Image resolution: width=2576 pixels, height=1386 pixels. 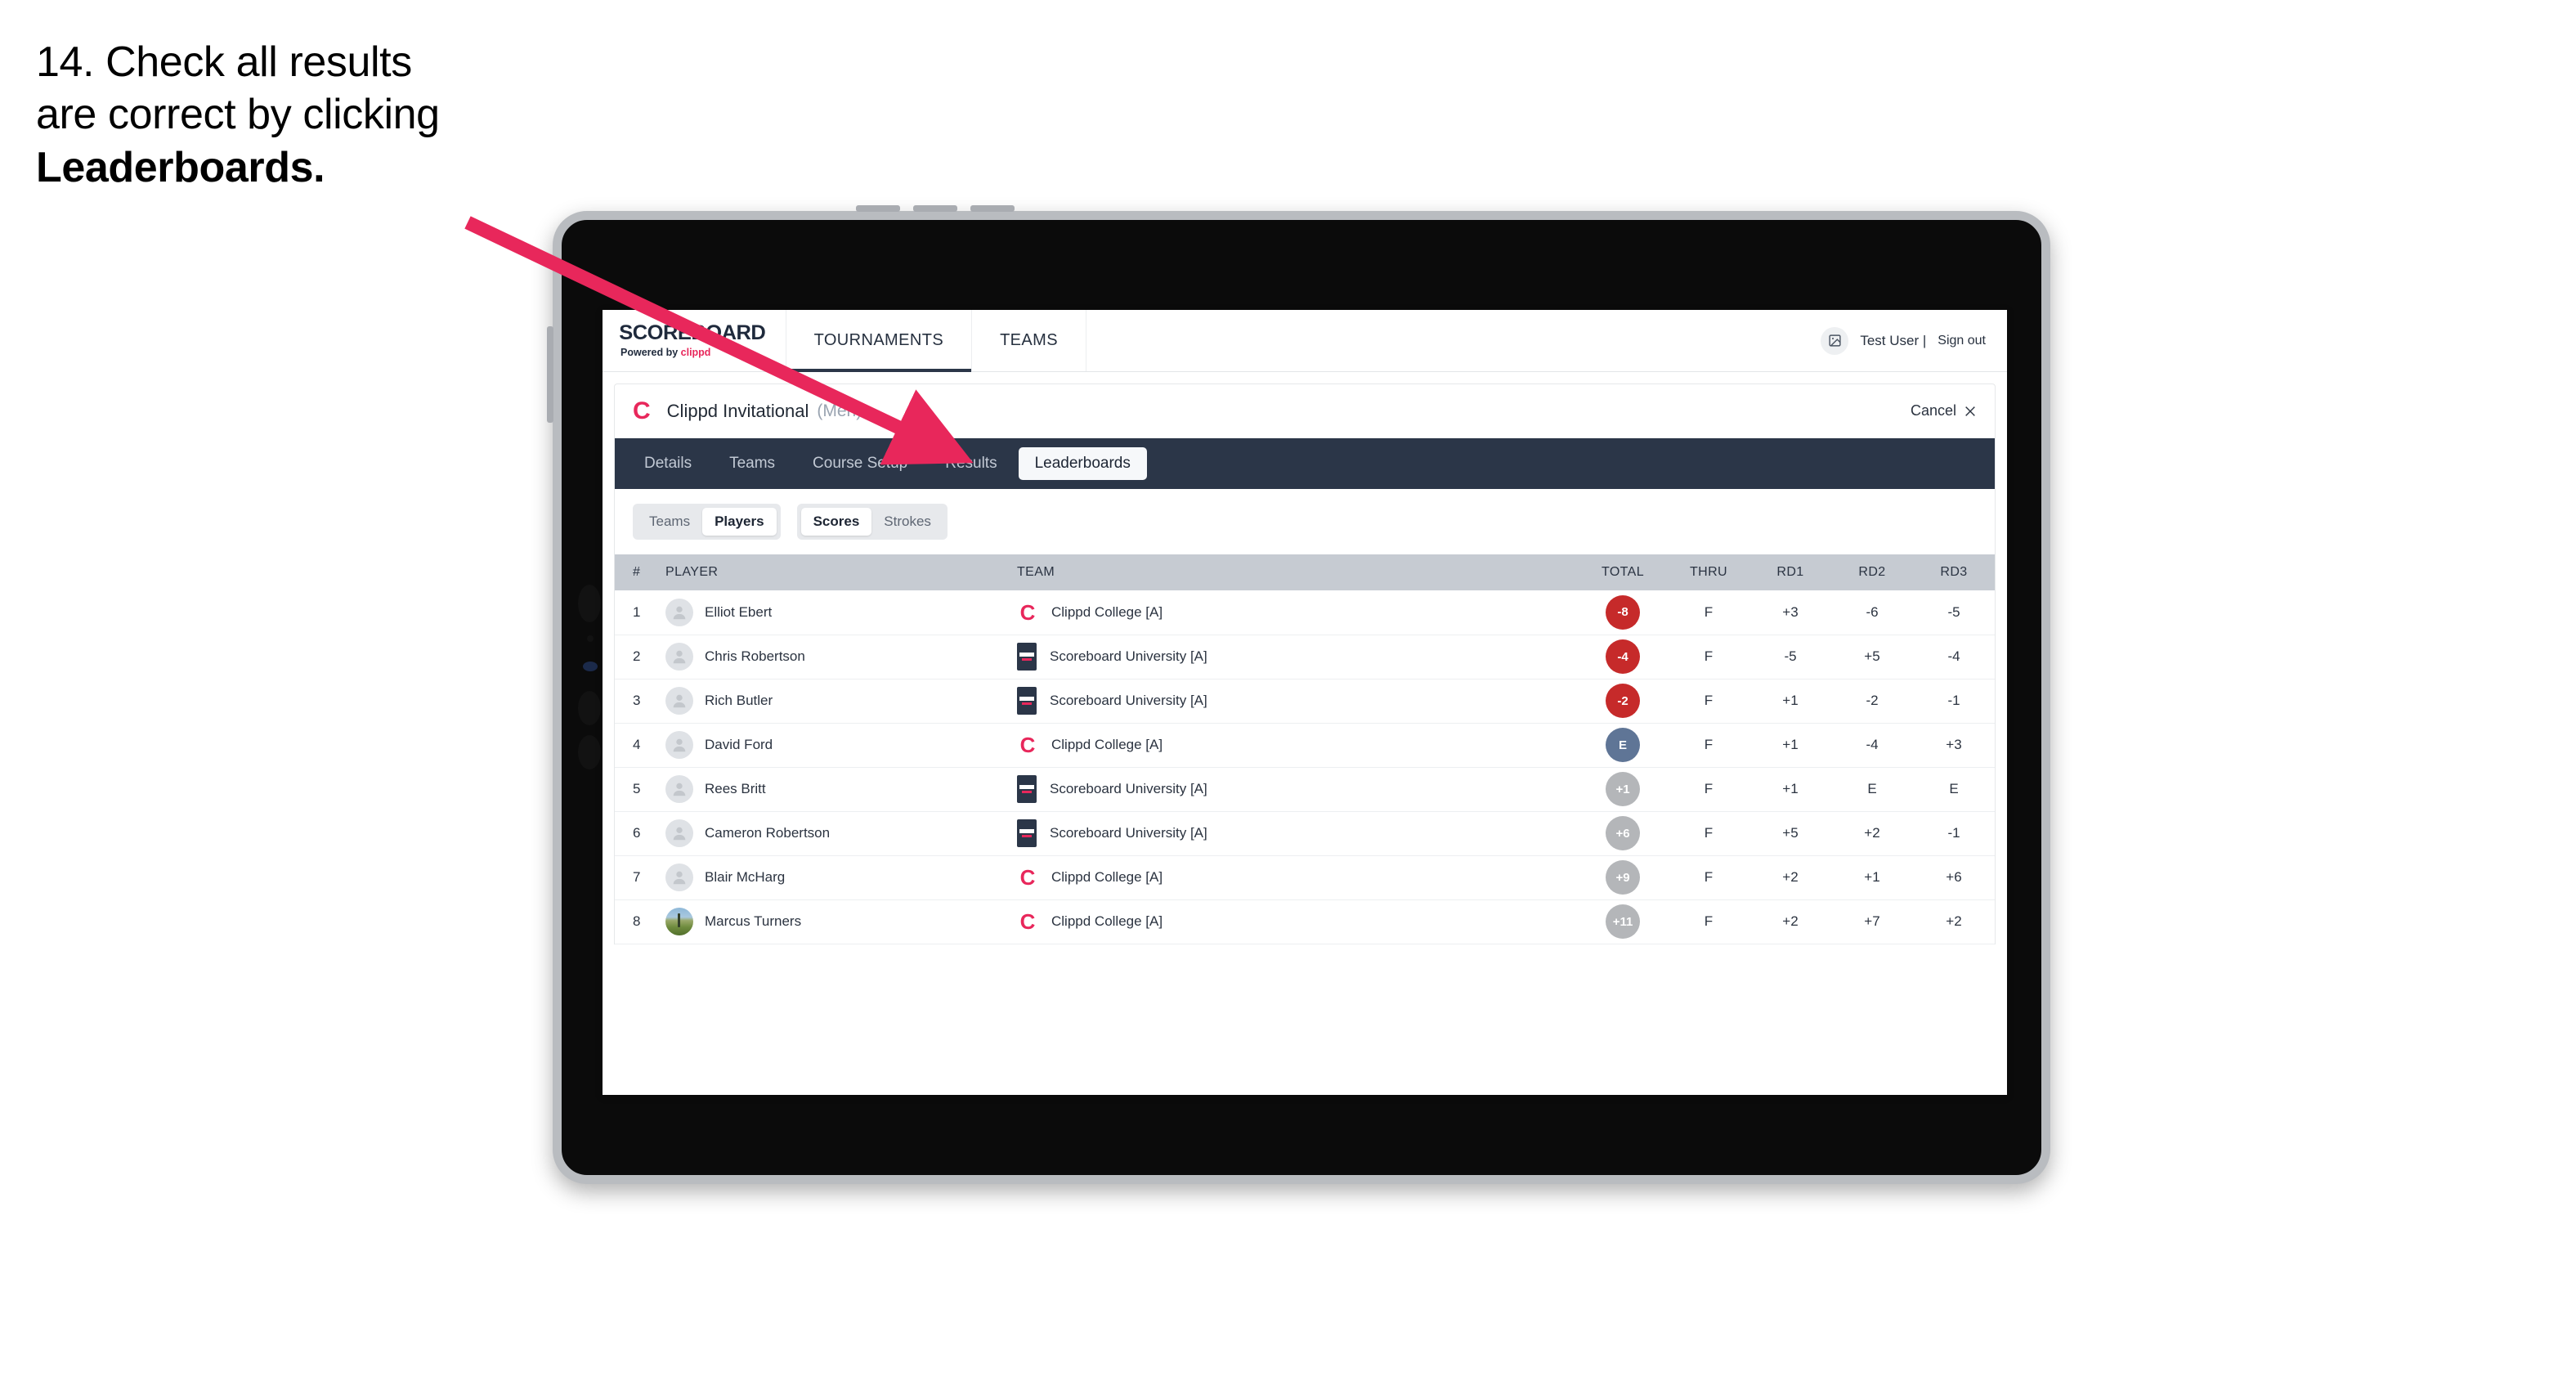 What do you see at coordinates (1872, 572) in the screenshot?
I see `column-header-rd2: RD2` at bounding box center [1872, 572].